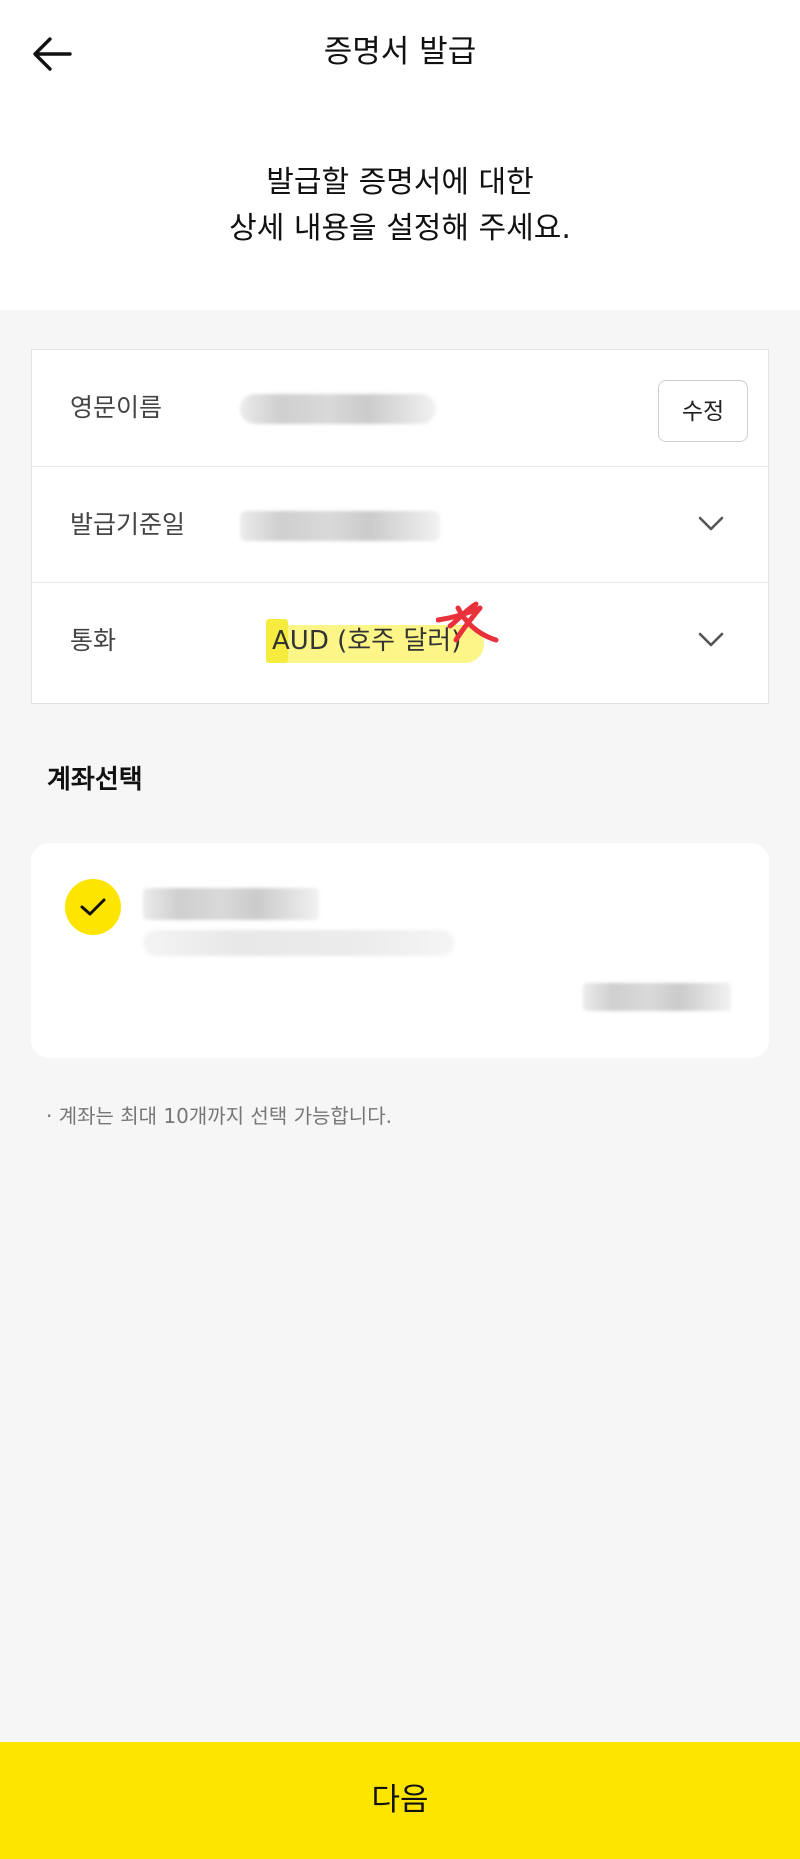 Image resolution: width=800 pixels, height=1859 pixels. I want to click on account-limit-note: · 계좌는 최대 10개까지 선택 가능합니다., so click(219, 1116).